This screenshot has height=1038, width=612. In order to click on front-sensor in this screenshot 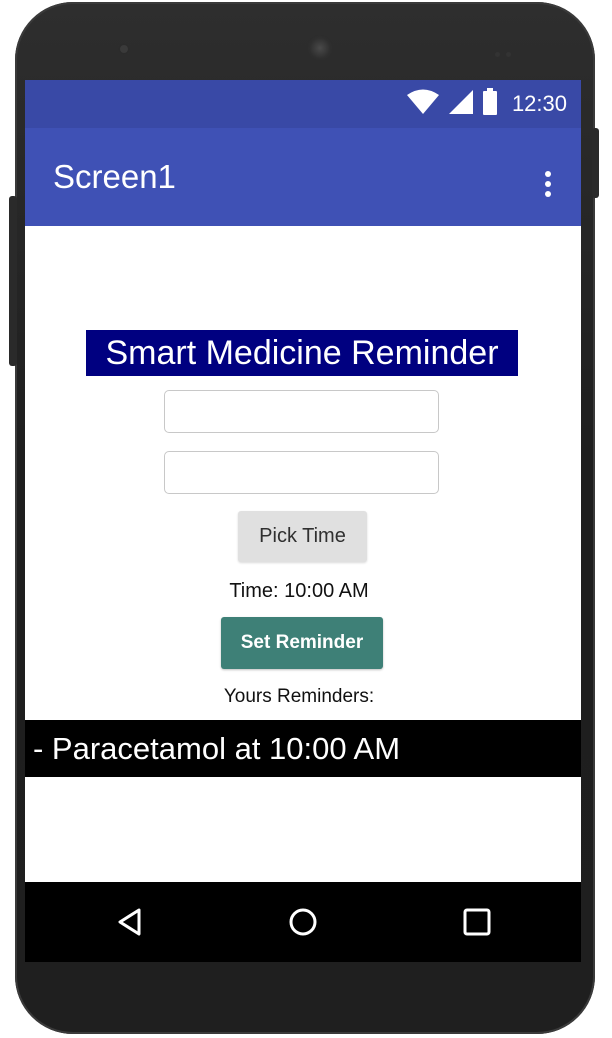, I will do `click(124, 49)`.